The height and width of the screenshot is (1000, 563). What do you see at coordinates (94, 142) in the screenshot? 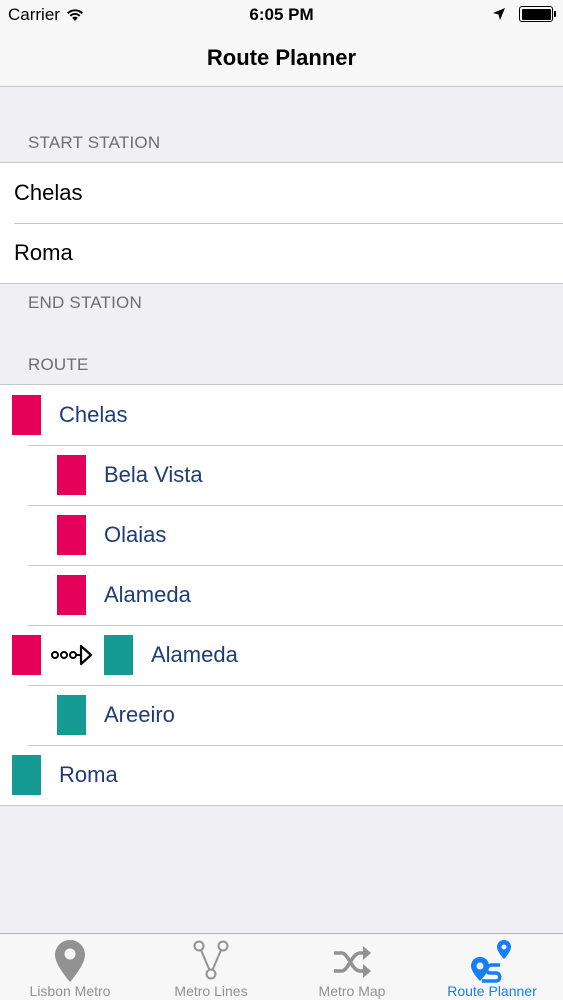
I see `start-station-header: START STATION` at bounding box center [94, 142].